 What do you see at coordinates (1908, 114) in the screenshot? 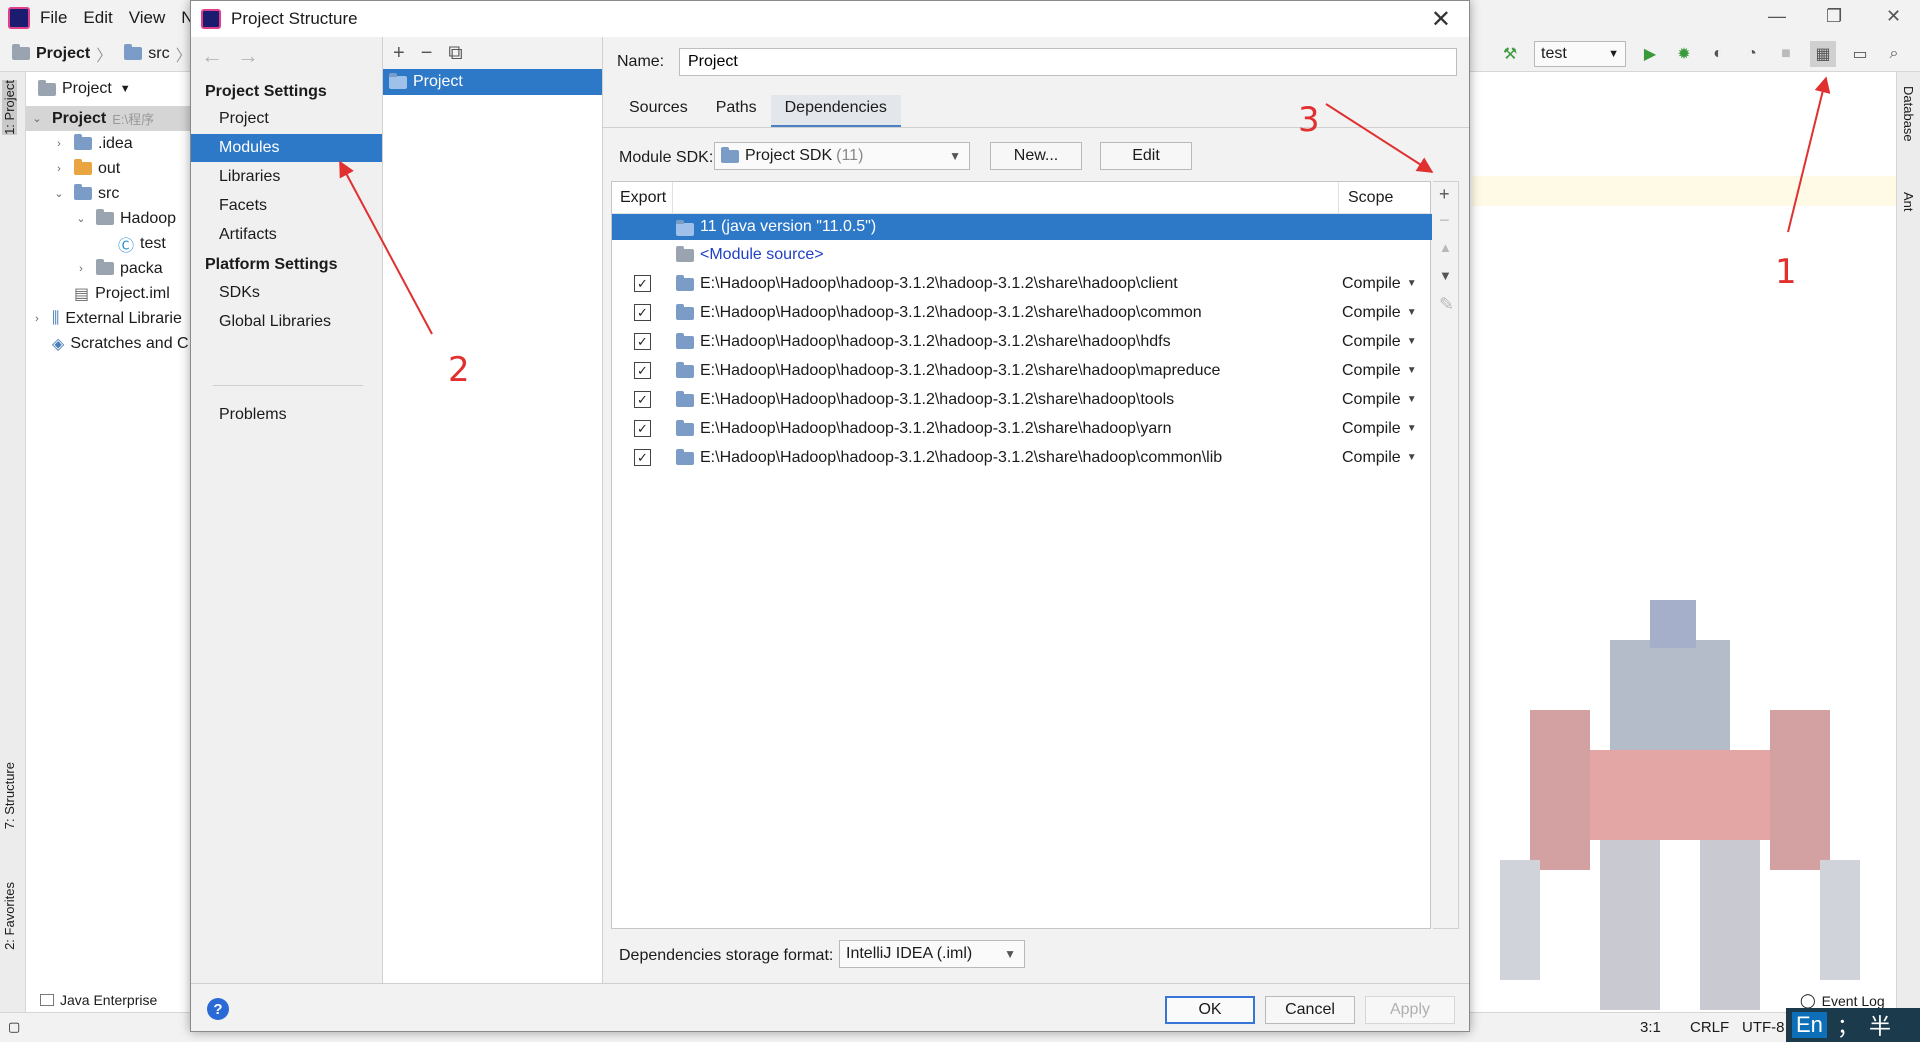
I see `tab-database-tool: Database` at bounding box center [1908, 114].